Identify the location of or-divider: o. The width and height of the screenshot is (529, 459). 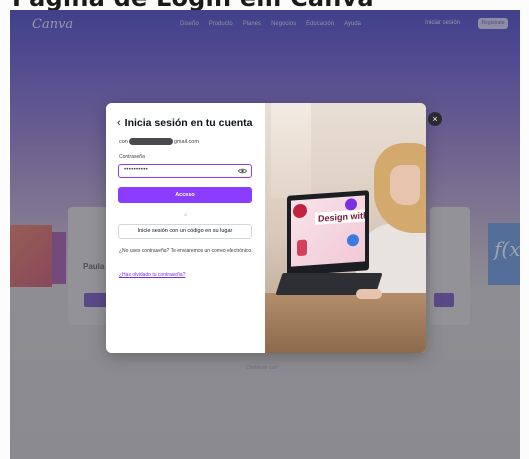
(185, 214).